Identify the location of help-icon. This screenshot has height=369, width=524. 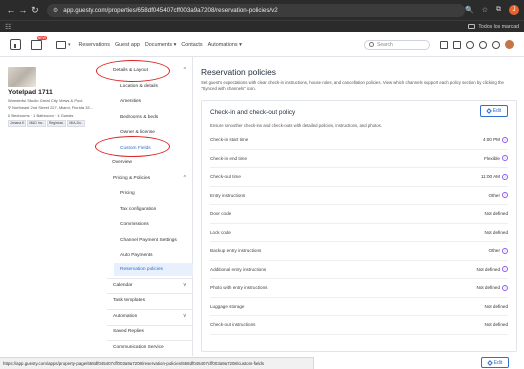
(483, 44).